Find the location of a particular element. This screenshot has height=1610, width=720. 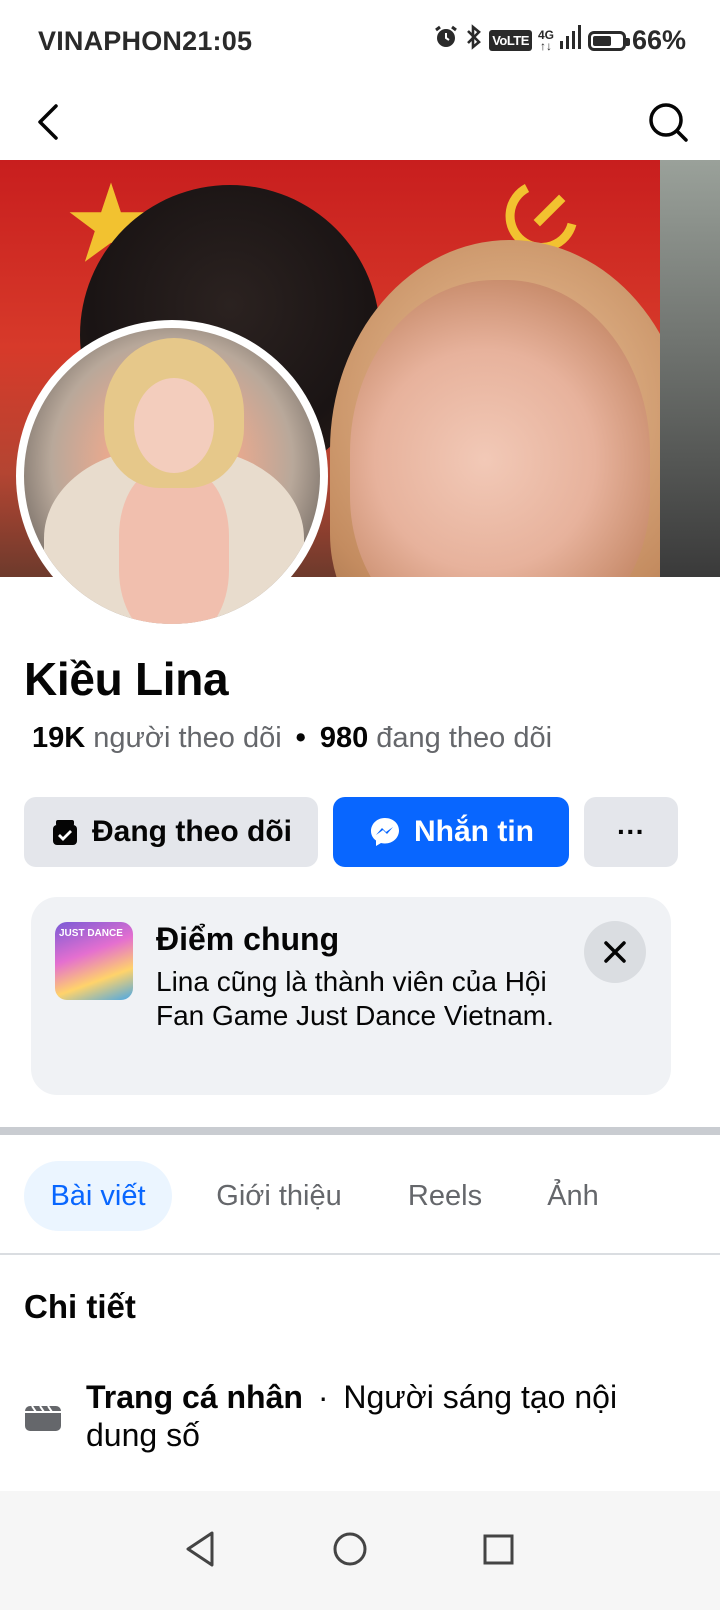

search-icon is located at coordinates (668, 122).